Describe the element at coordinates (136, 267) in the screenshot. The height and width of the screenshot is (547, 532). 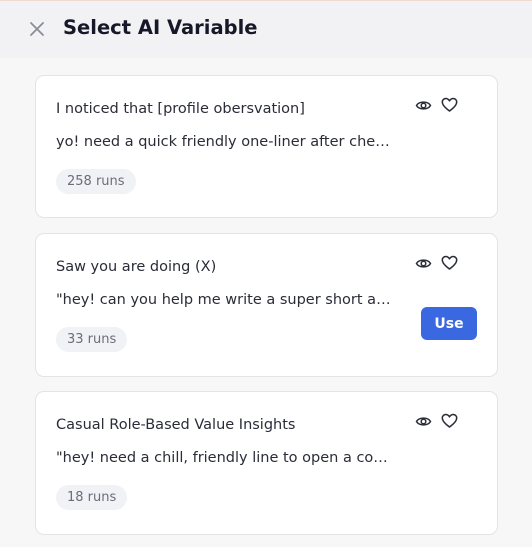
I see `variable-title: Saw you are doing (X)` at that location.